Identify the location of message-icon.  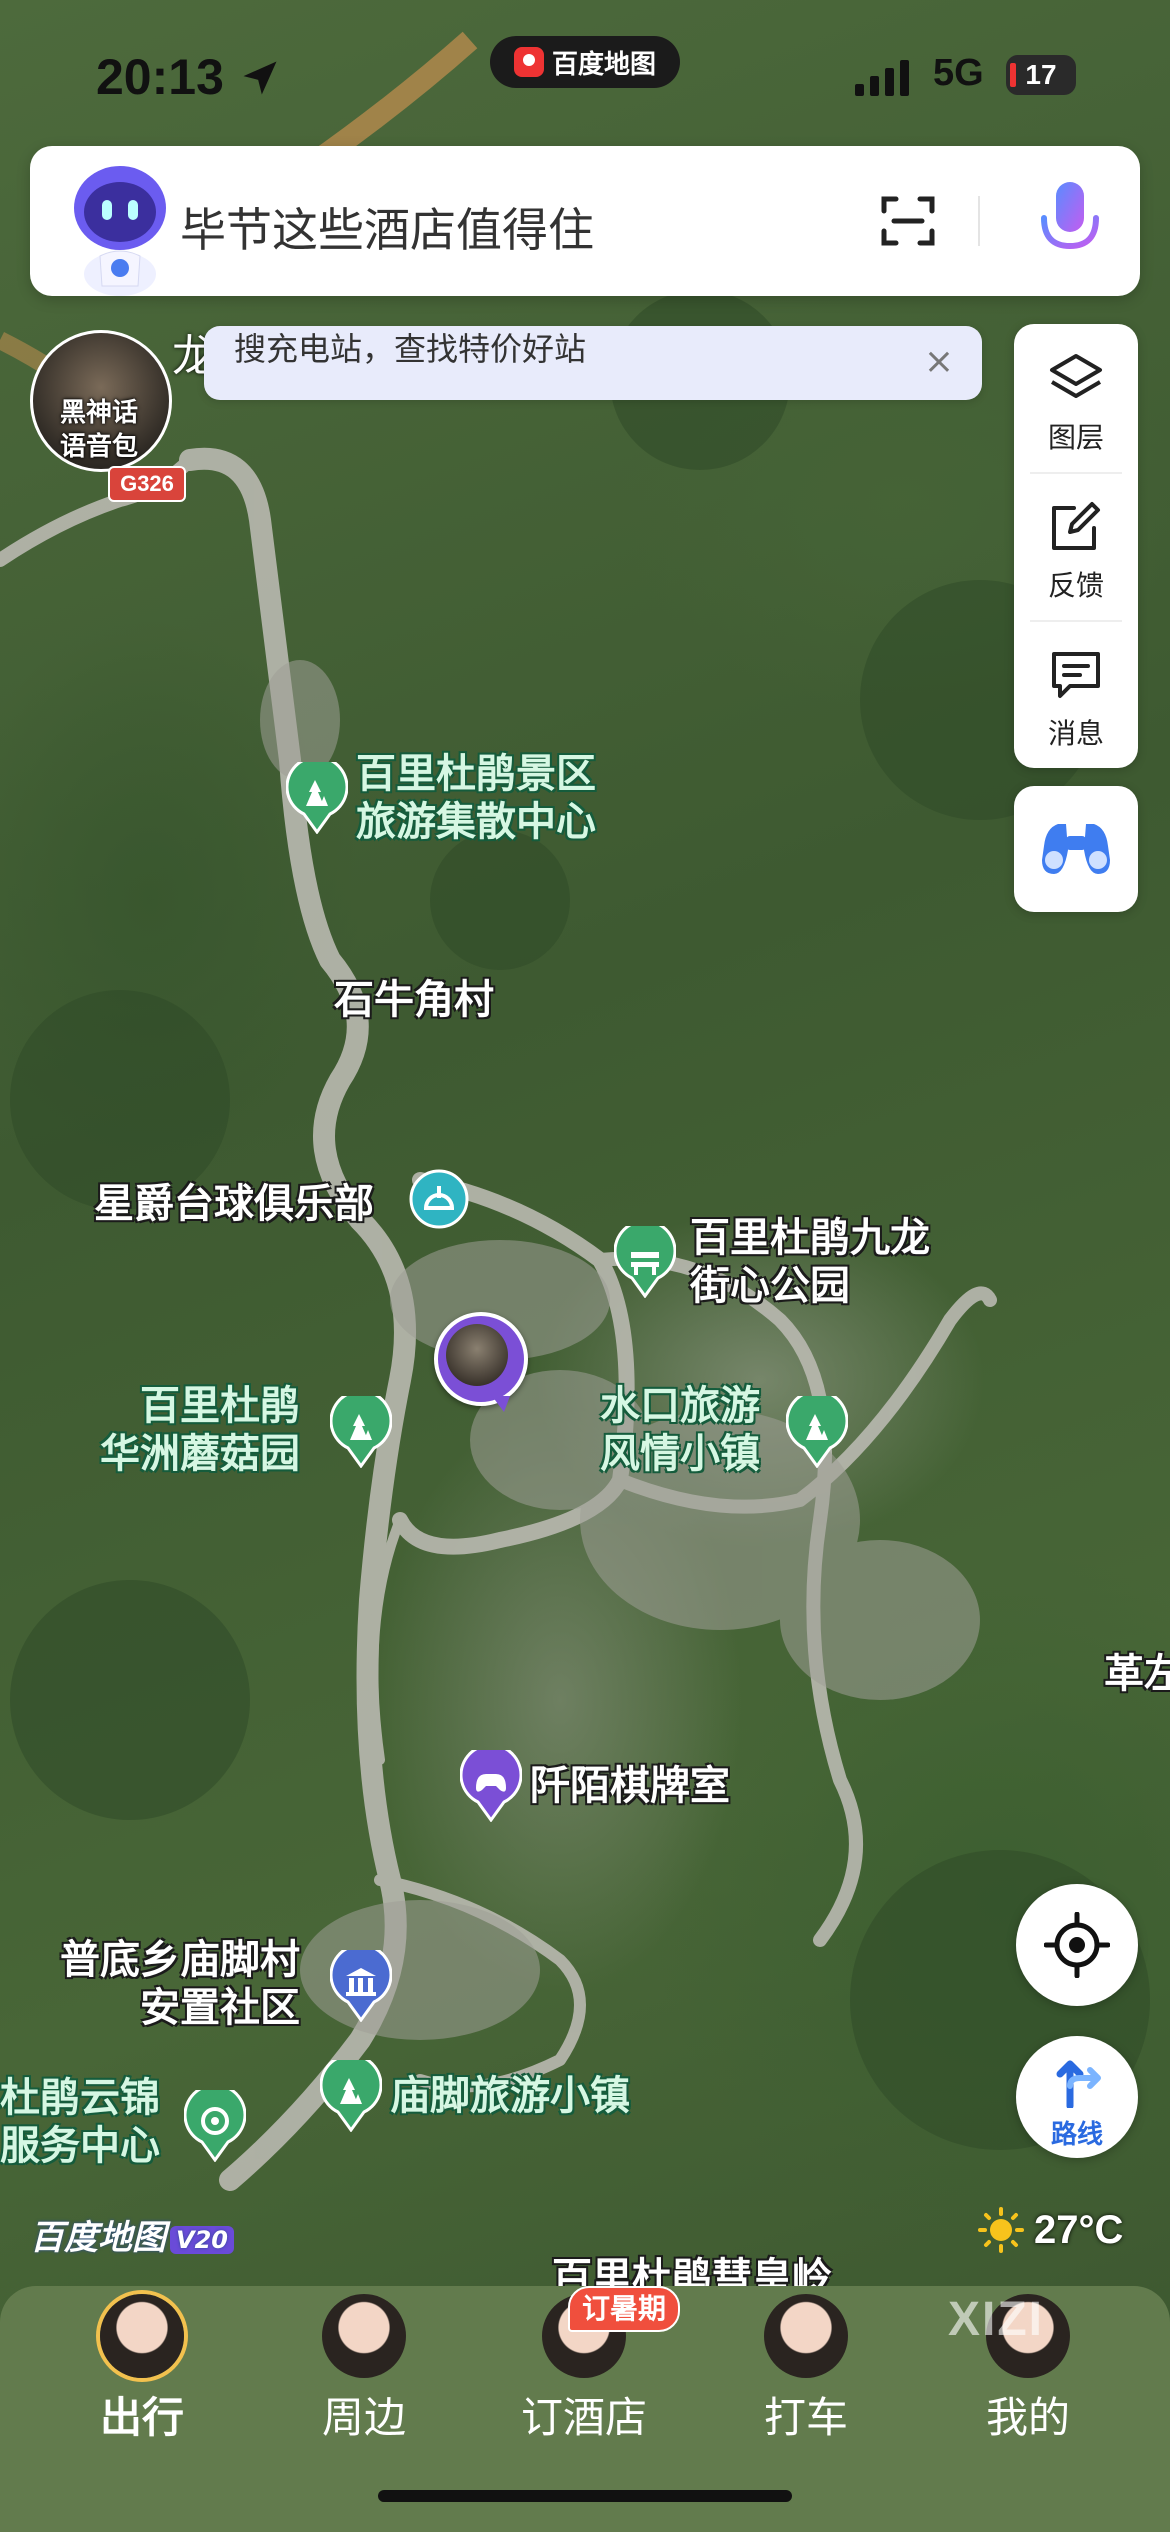
(1076, 675).